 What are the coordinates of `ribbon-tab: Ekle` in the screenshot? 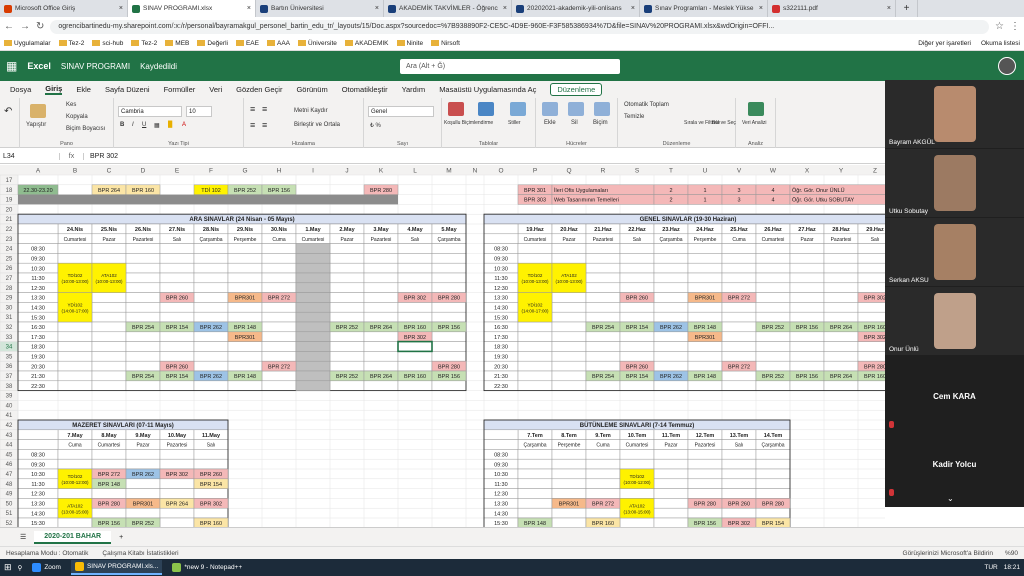 It's located at (83, 89).